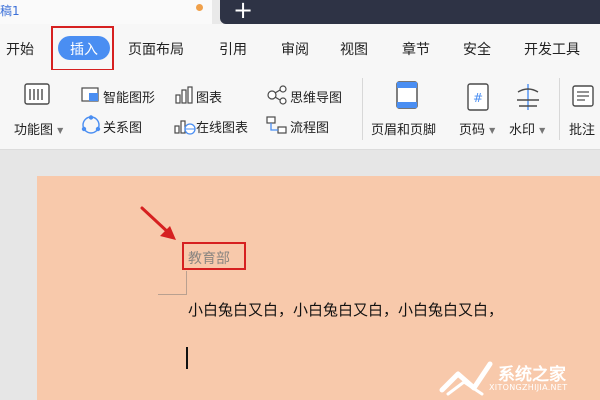  I want to click on tab-page-layout: 页面布局, so click(156, 49).